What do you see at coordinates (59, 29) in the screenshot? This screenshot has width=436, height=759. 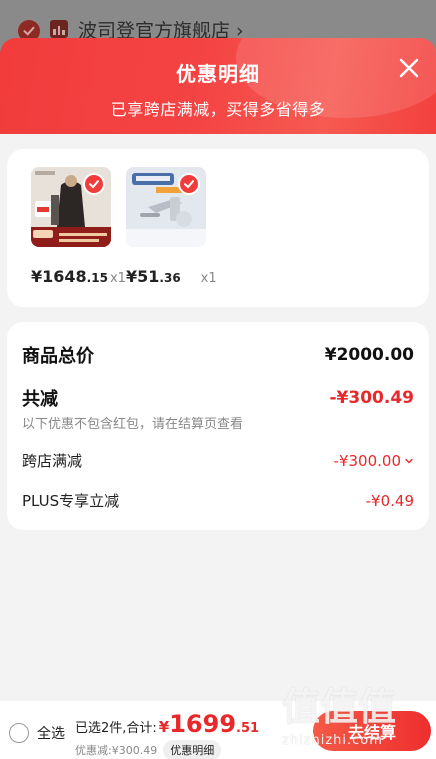 I see `store-icon` at bounding box center [59, 29].